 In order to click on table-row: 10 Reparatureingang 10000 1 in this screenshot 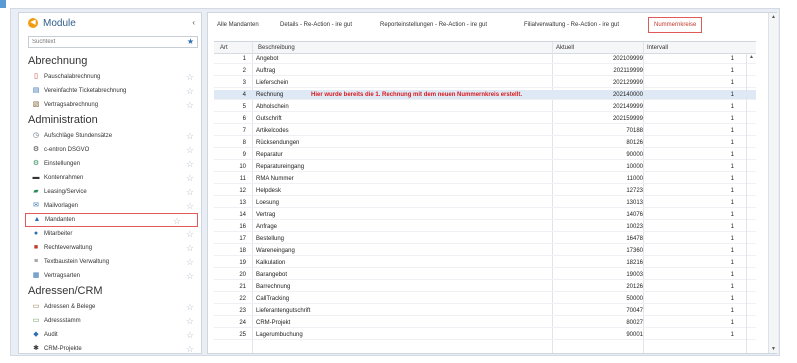, I will do `click(485, 167)`.